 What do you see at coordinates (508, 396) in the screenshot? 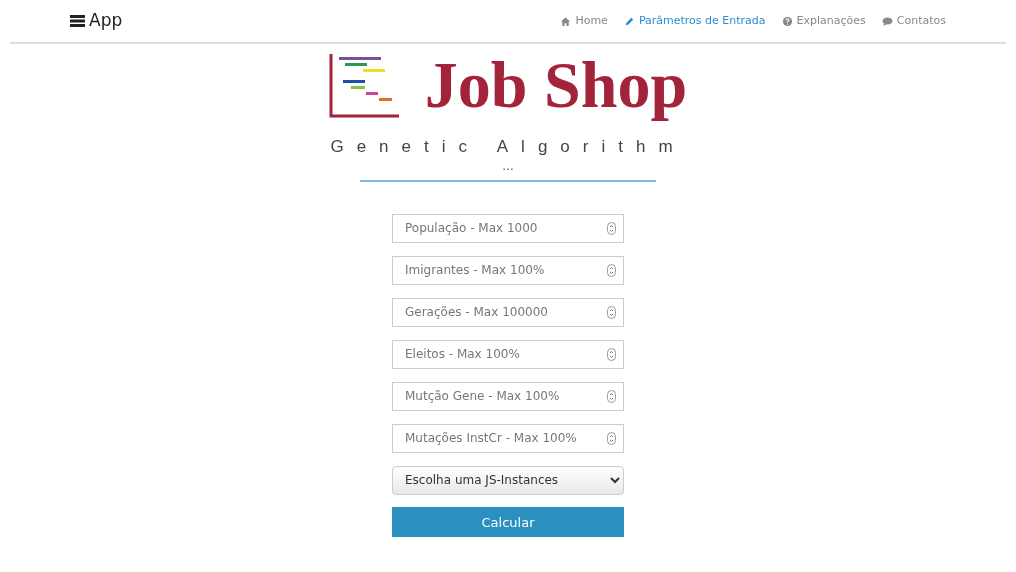
I see `number-field: Mutção Gene - Max 100%` at bounding box center [508, 396].